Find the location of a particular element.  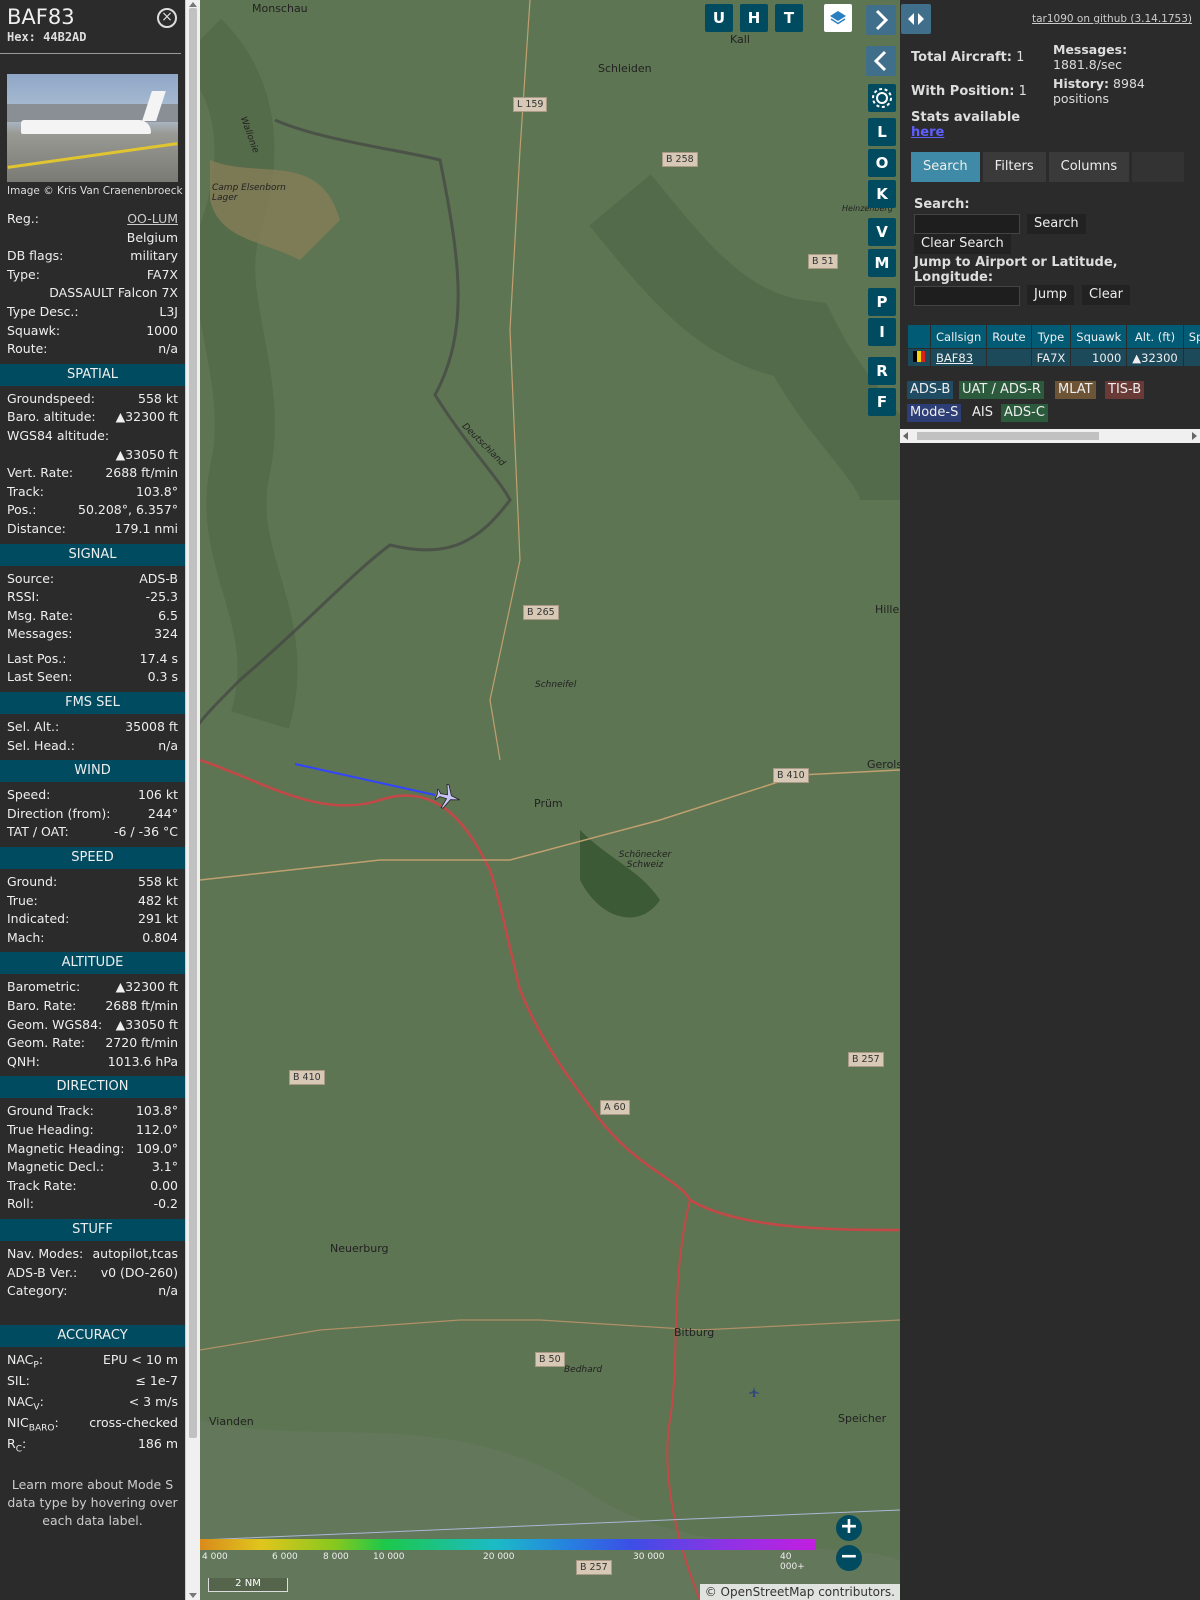

settings-gear-icon is located at coordinates (882, 98).